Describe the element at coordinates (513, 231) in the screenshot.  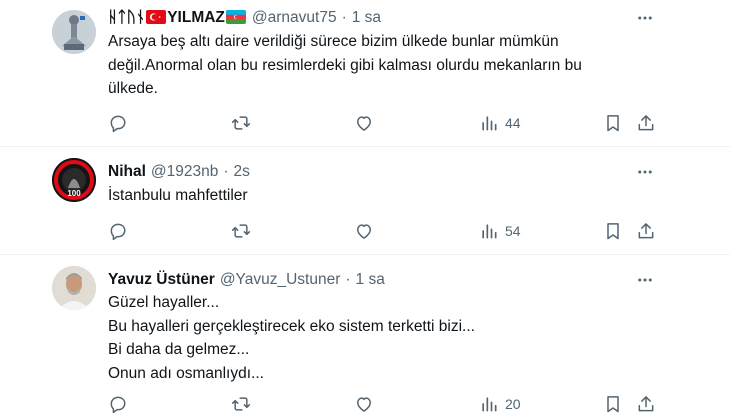
I see `views-count: 54` at that location.